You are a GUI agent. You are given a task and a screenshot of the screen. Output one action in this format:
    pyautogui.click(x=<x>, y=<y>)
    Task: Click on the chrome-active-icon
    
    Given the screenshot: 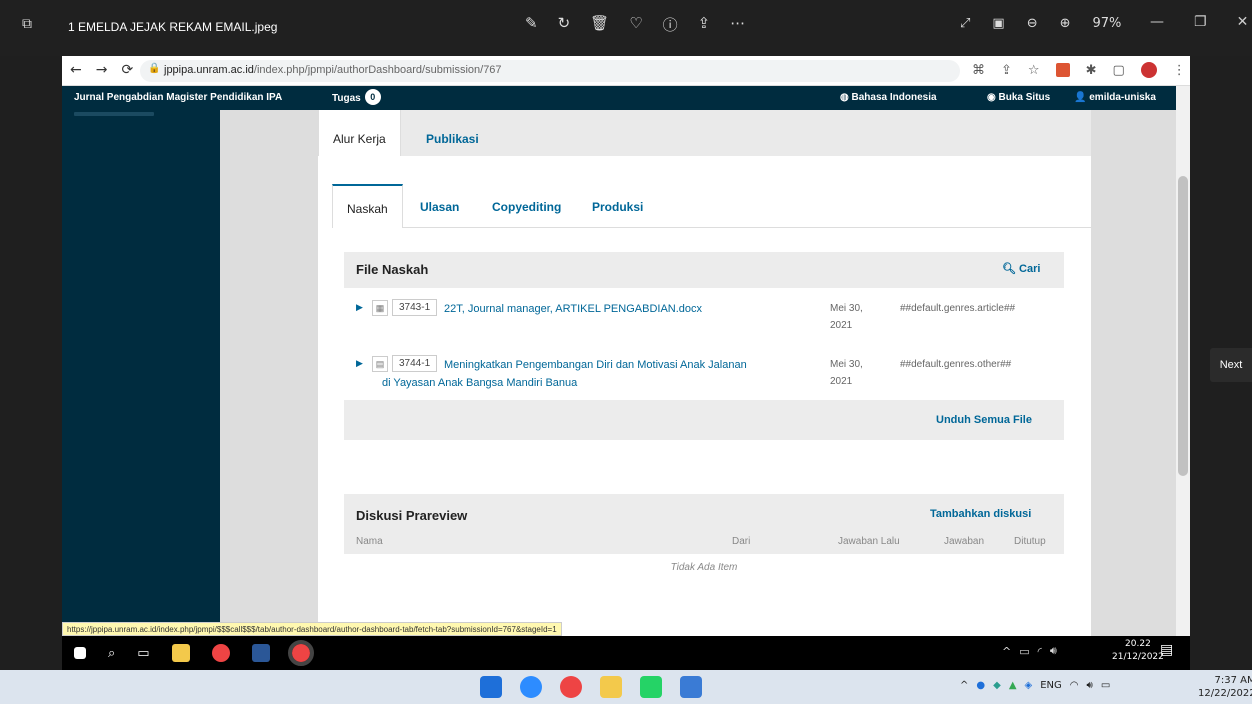 What is the action you would take?
    pyautogui.click(x=300, y=653)
    